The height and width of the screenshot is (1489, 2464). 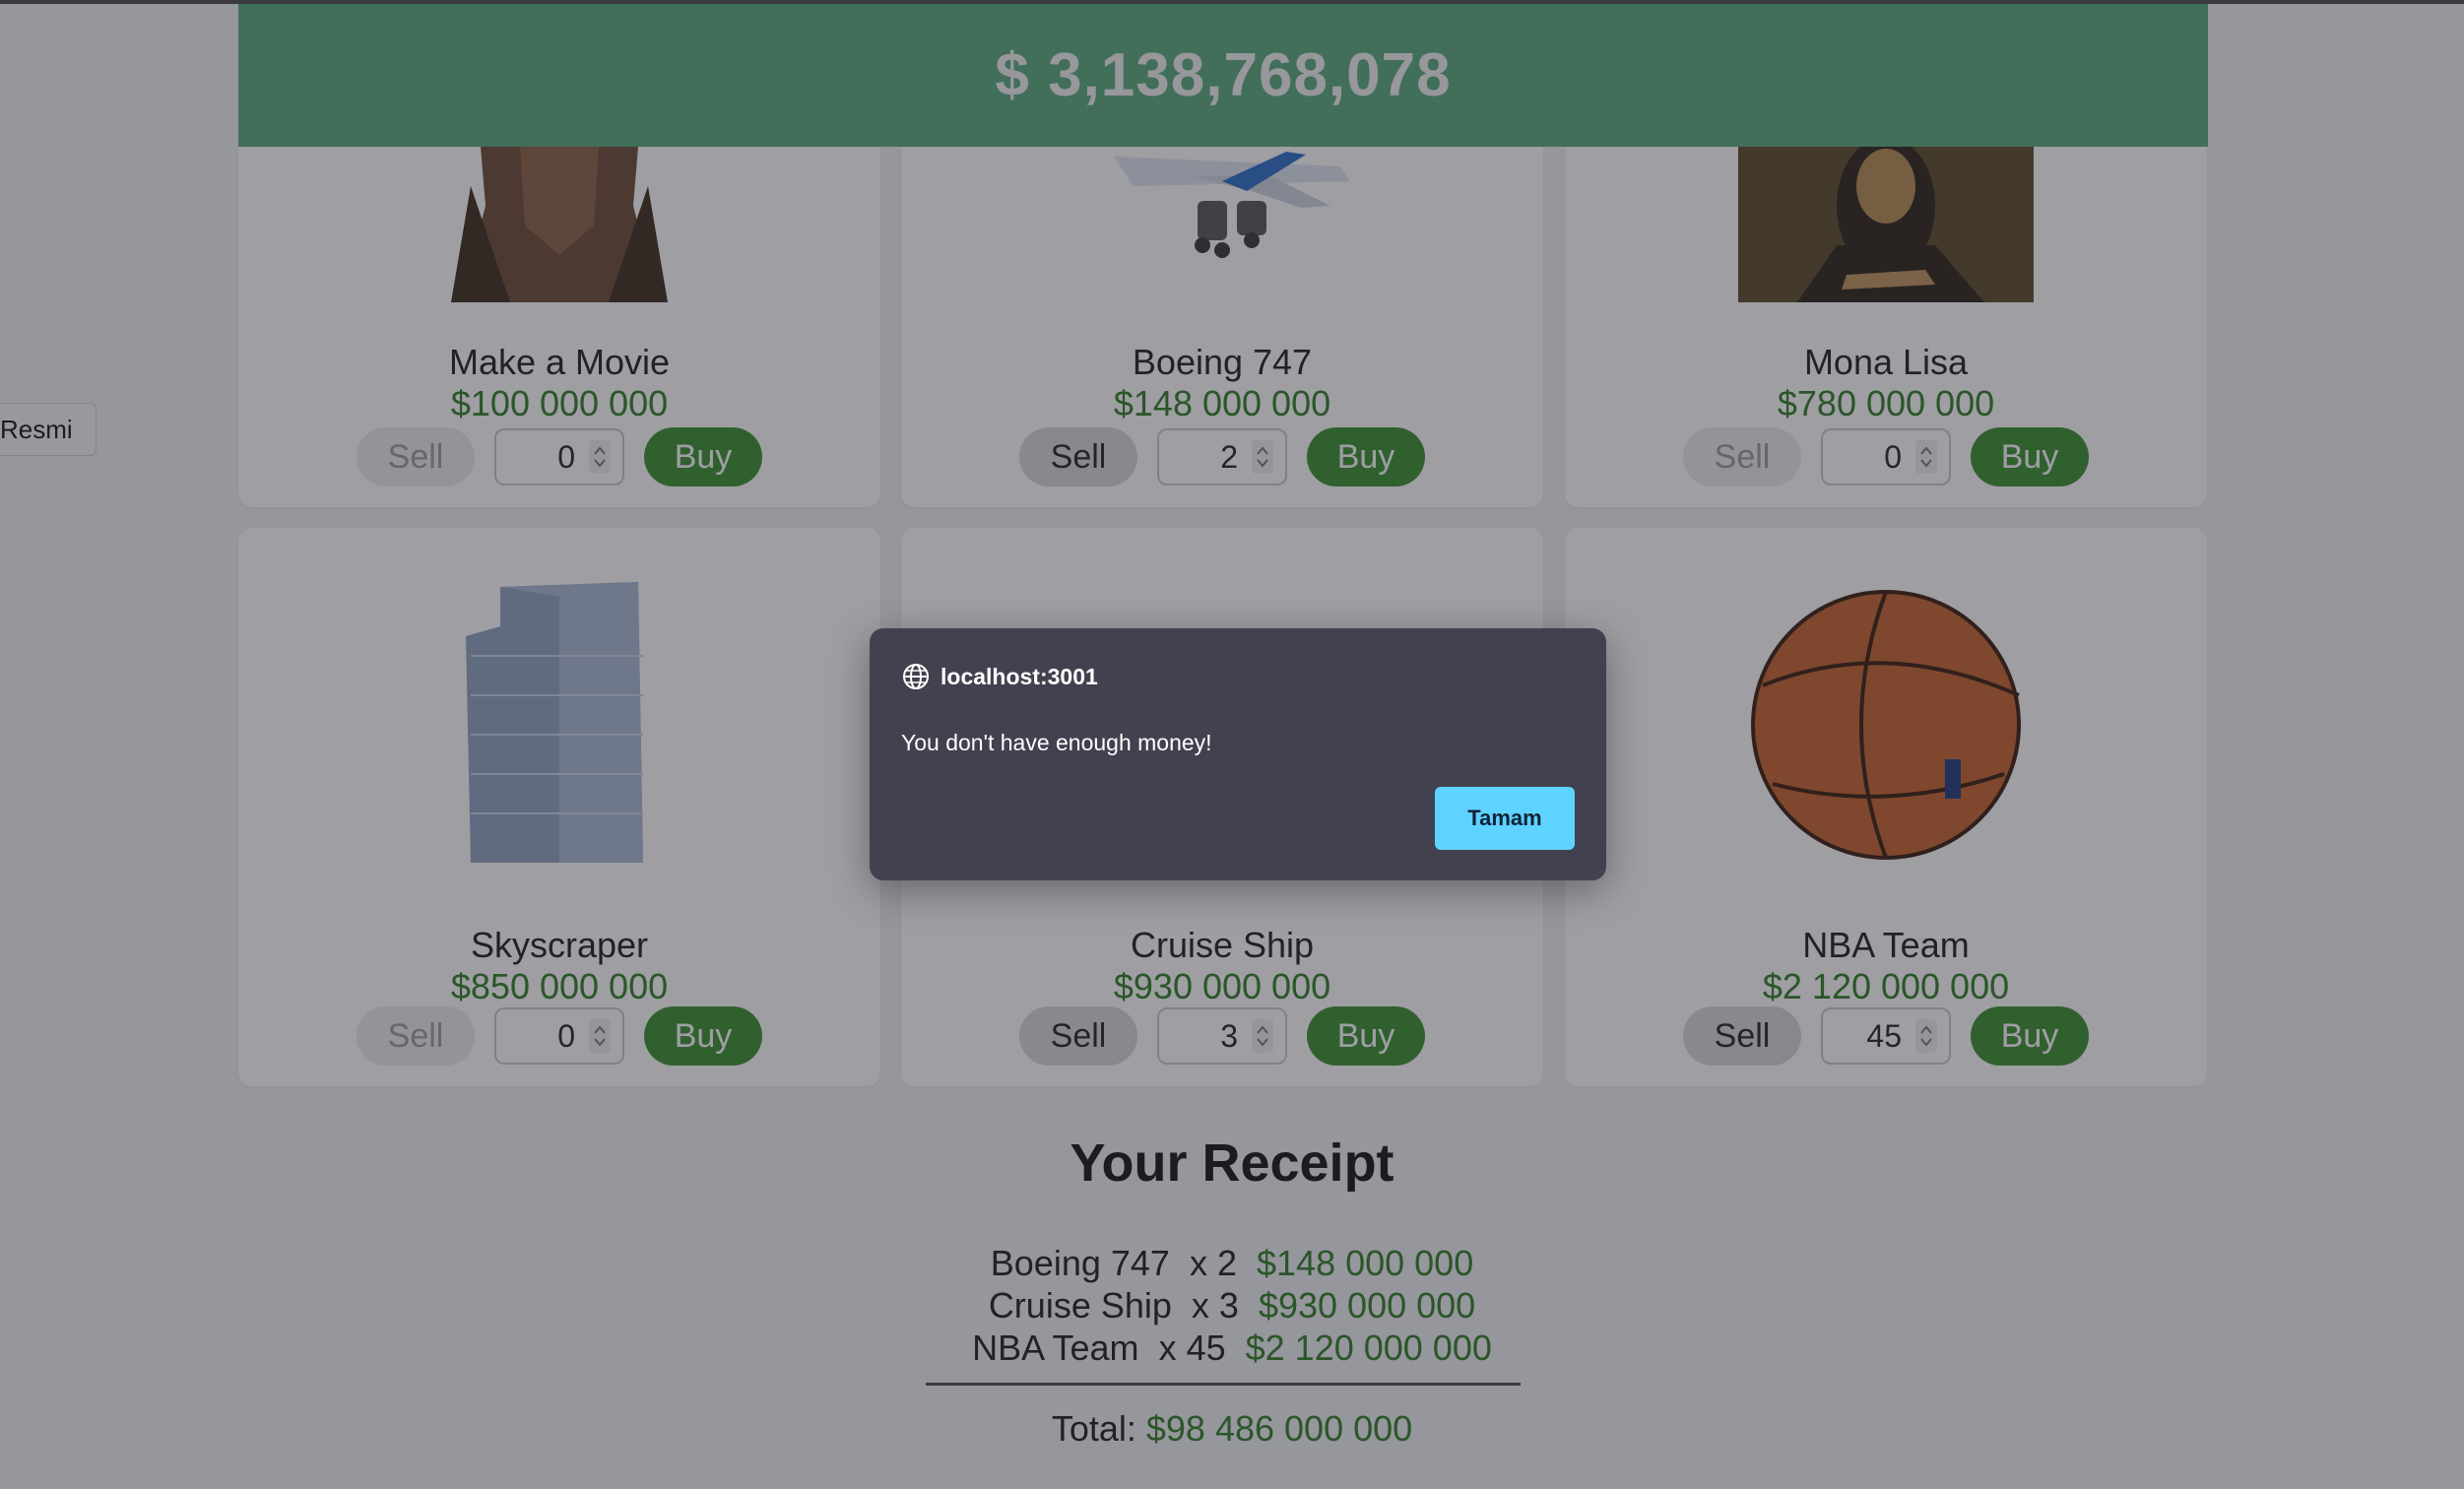 What do you see at coordinates (1019, 676) in the screenshot?
I see `dialog-origin: localhost:3001` at bounding box center [1019, 676].